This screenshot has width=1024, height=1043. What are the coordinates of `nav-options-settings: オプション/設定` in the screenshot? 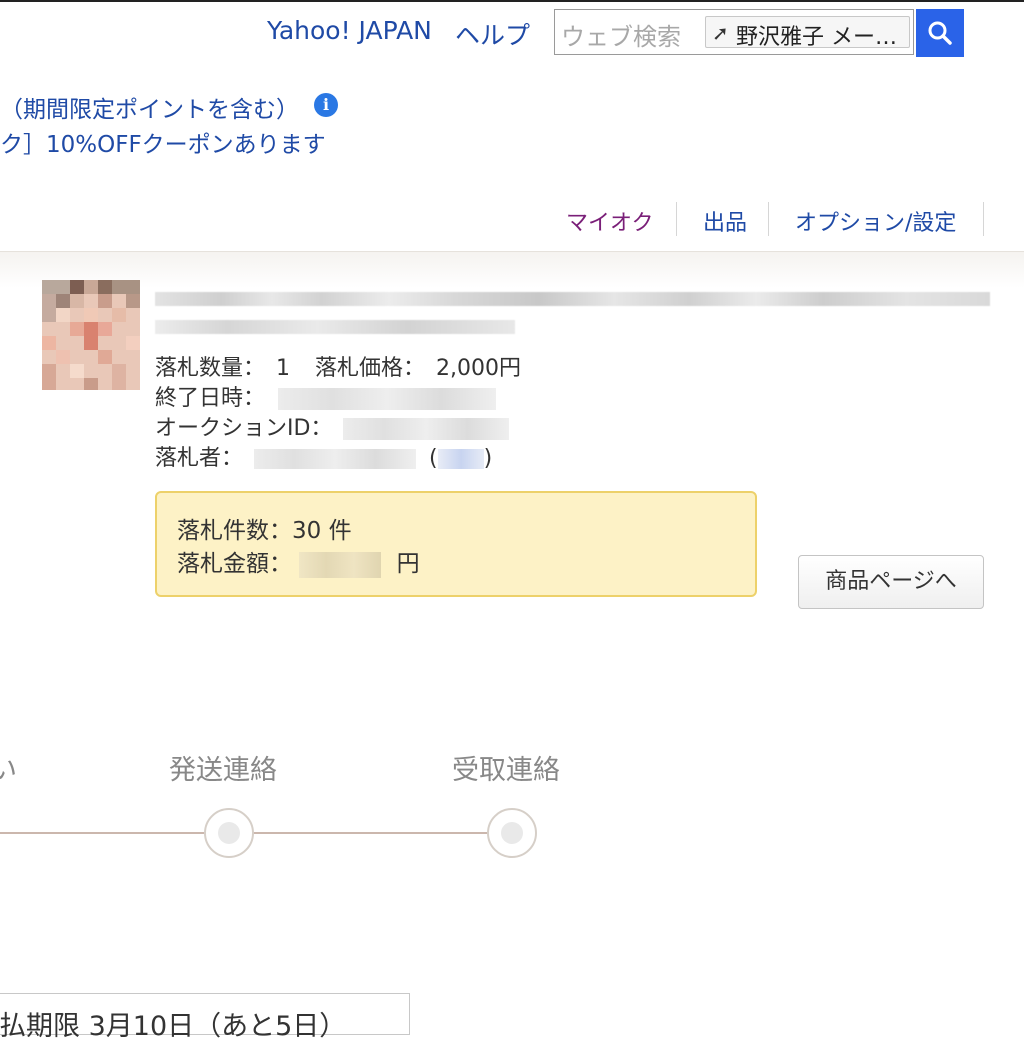 It's located at (875, 221).